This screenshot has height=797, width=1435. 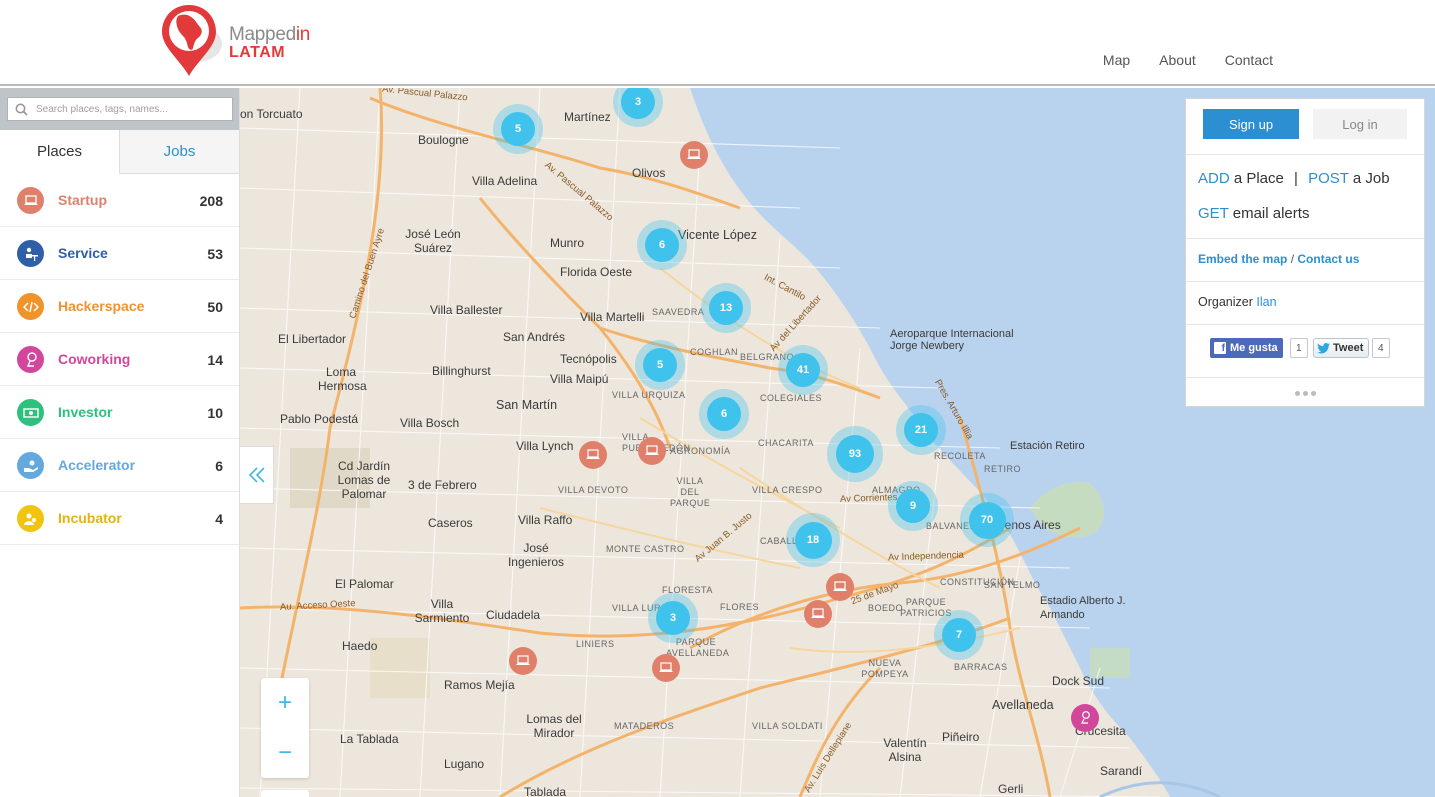 I want to click on tweet-button: Tweet, so click(x=1341, y=348).